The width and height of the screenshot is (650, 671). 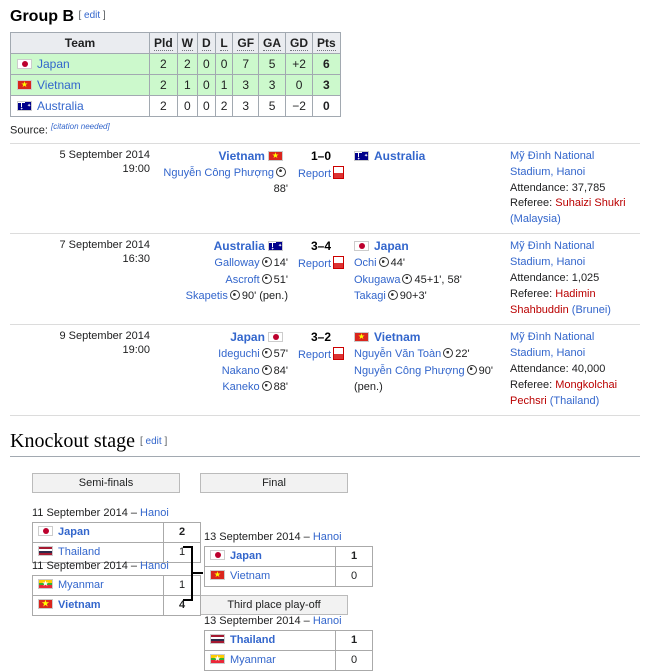 I want to click on semifinal-1-date: 11 September 2014 – Hanoi, so click(x=100, y=512).